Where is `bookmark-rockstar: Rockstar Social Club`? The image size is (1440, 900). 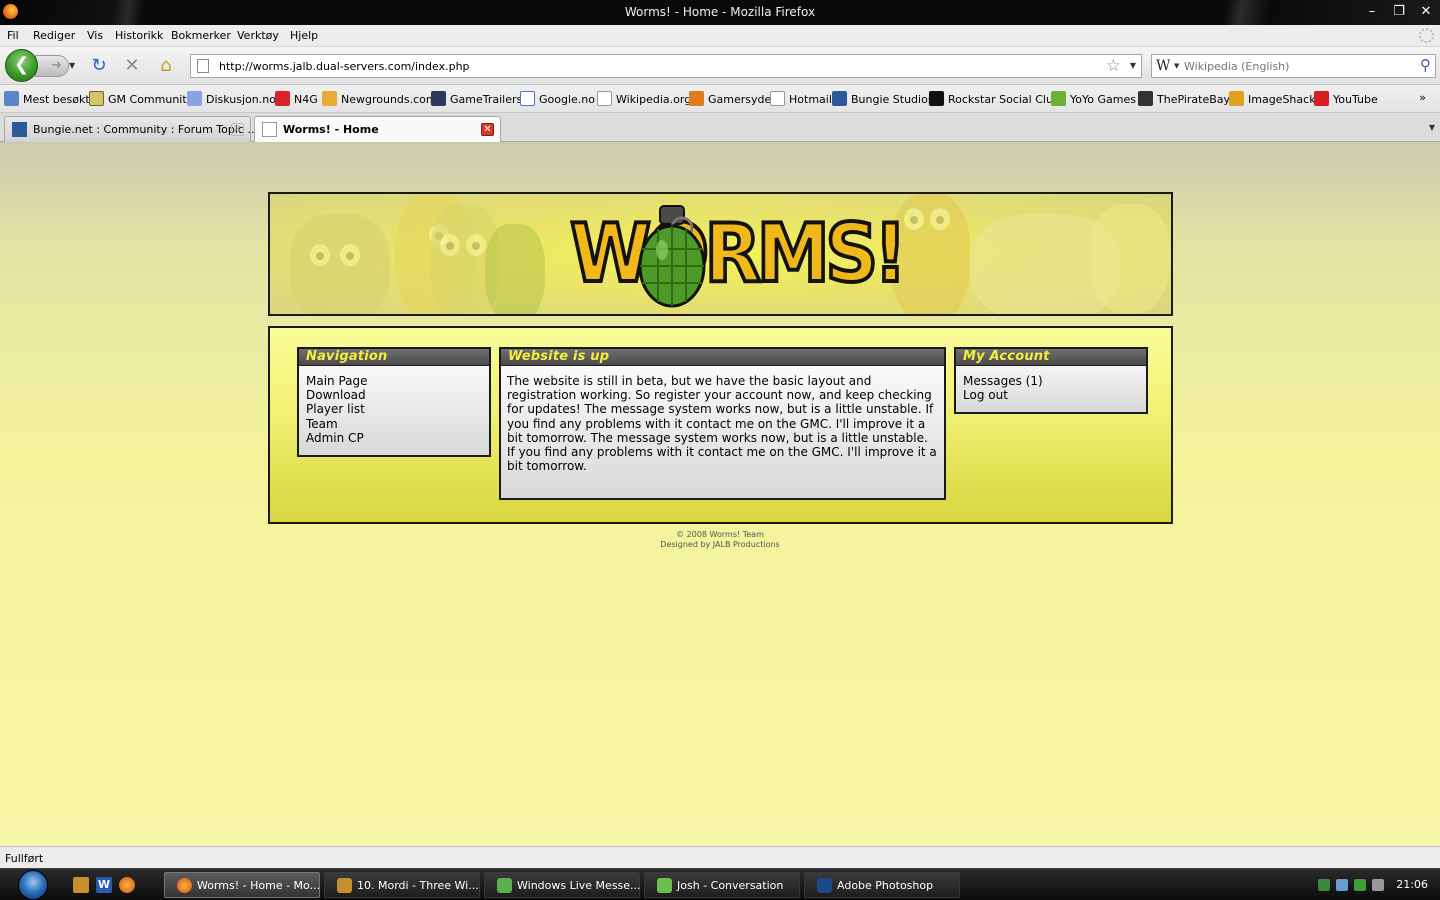
bookmark-rockstar: Rockstar Social Club is located at coordinates (994, 99).